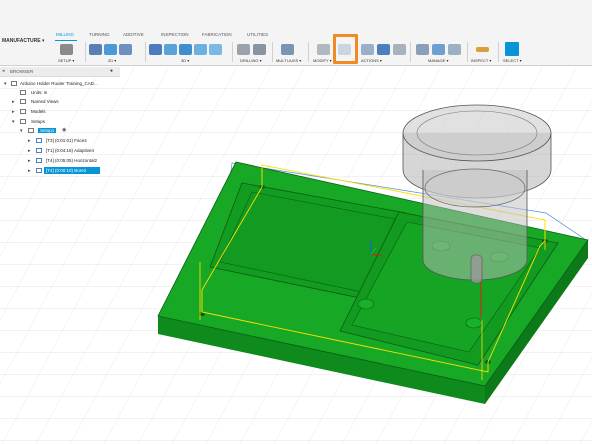 The height and width of the screenshot is (444, 592). I want to click on inspect-group-label: INSPECT ▾, so click(481, 60).